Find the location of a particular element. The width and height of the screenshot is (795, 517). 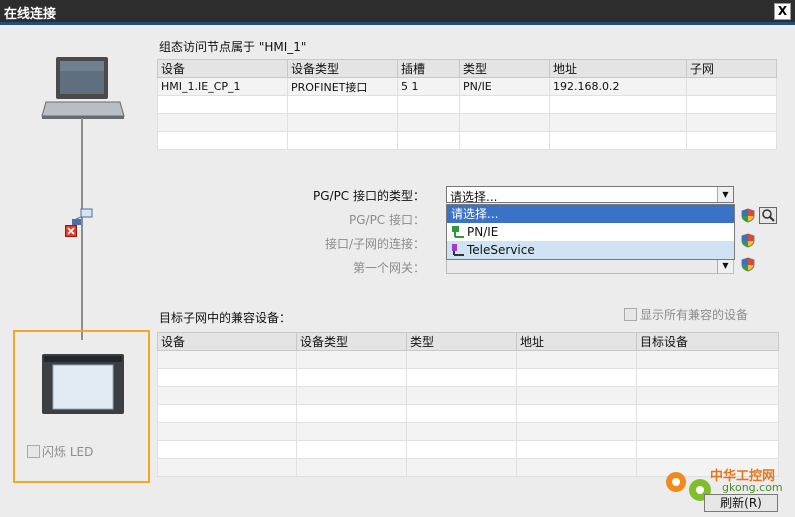

column-header: 目标设备 is located at coordinates (707, 341).